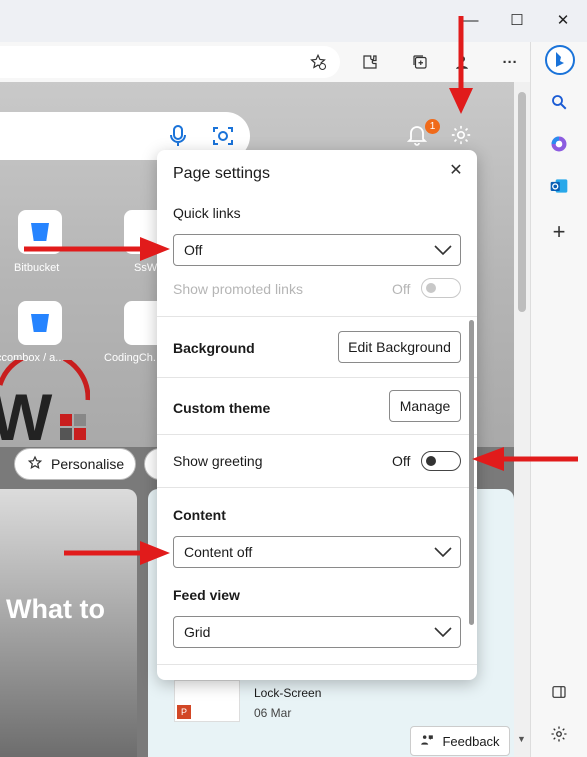 The image size is (587, 757). Describe the element at coordinates (55, 609) in the screenshot. I see `feed-headline: What to` at that location.